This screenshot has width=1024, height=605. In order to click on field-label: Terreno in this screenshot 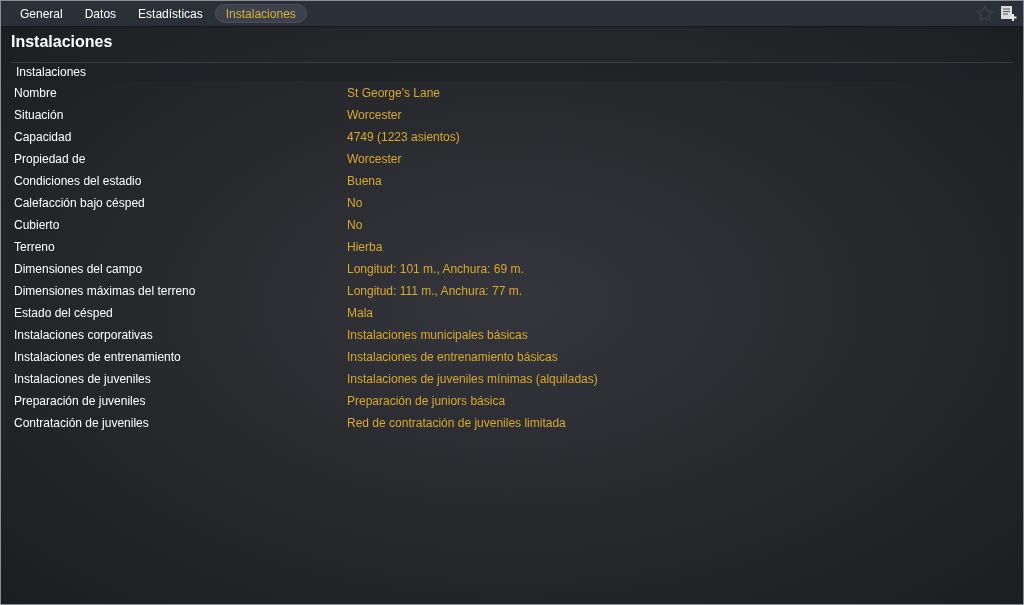, I will do `click(35, 247)`.